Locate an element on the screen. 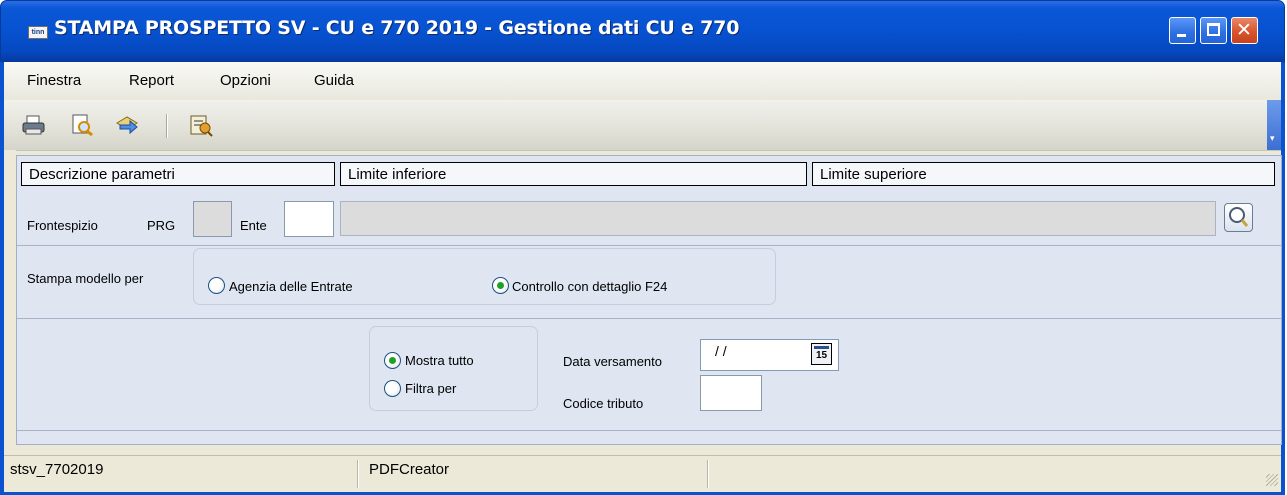 Image resolution: width=1287 pixels, height=495 pixels. menu-opzioni: Opzioni is located at coordinates (245, 80).